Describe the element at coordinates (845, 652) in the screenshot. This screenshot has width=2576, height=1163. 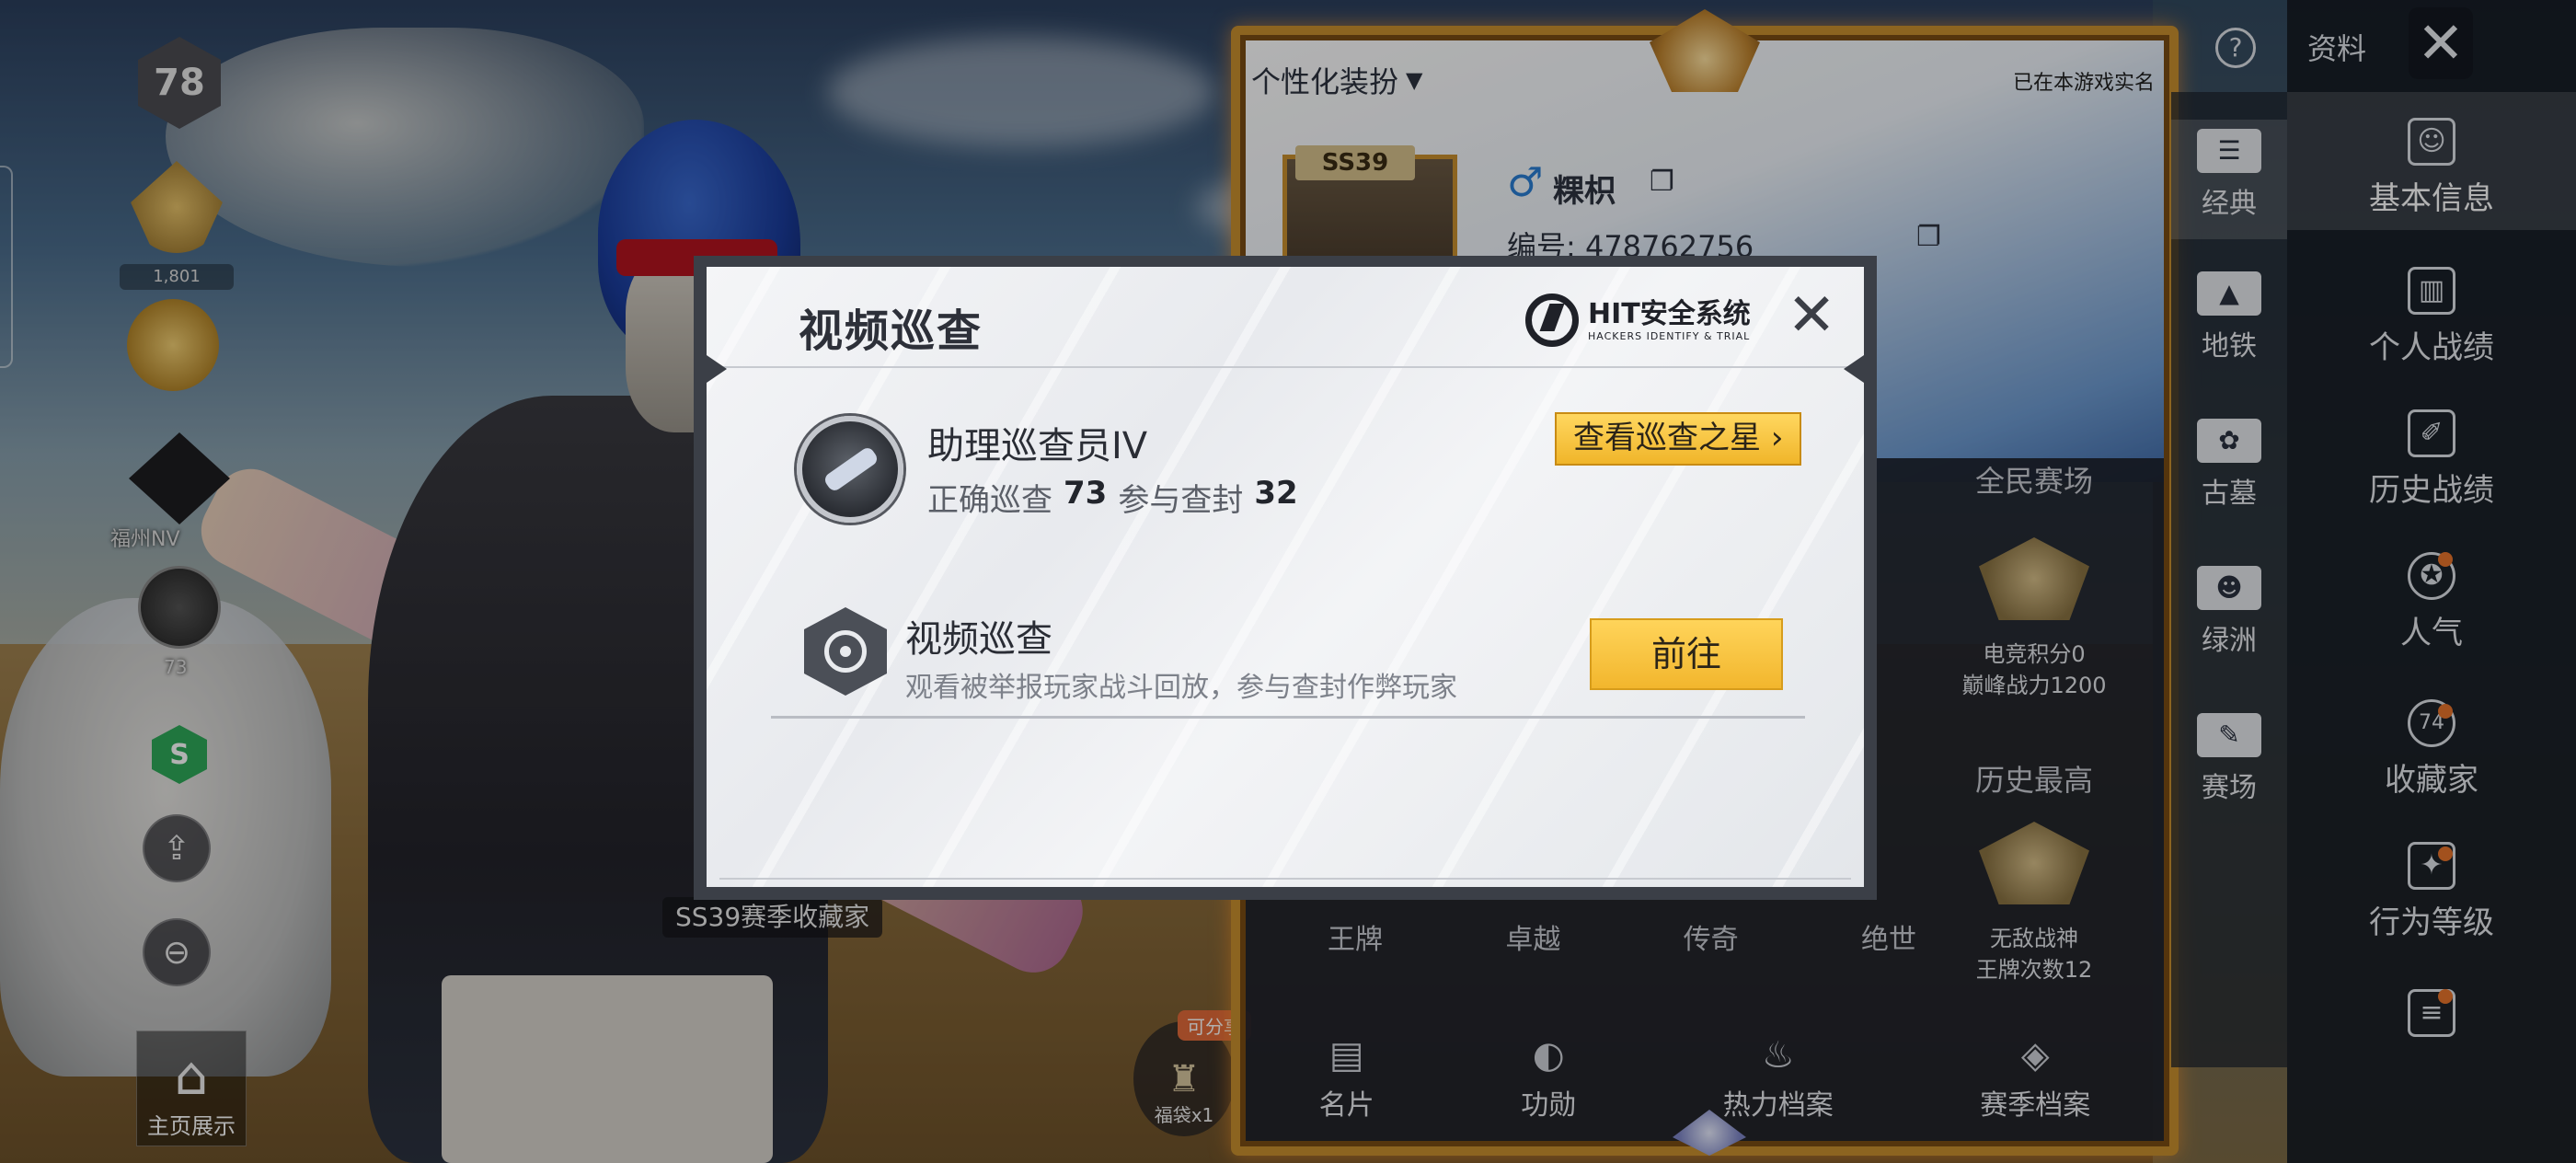
I see `target-icon` at that location.